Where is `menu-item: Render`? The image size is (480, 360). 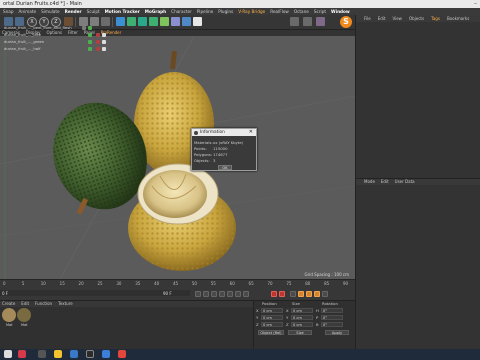
menu-item: Render is located at coordinates (73, 11).